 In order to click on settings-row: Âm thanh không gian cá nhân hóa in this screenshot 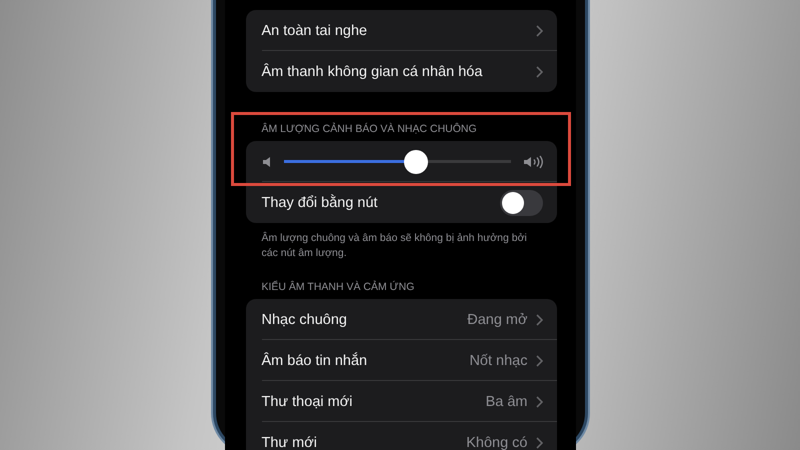, I will do `click(401, 71)`.